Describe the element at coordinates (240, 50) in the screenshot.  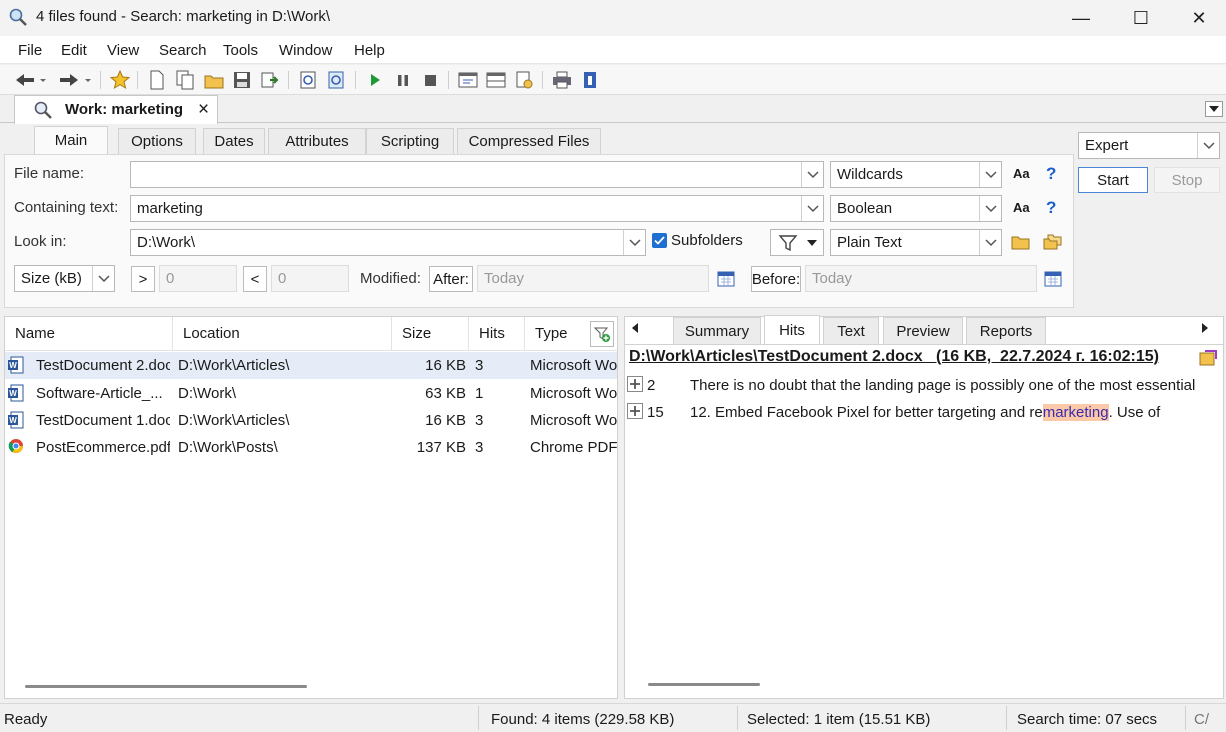
I see `menu-tools: Tools` at that location.